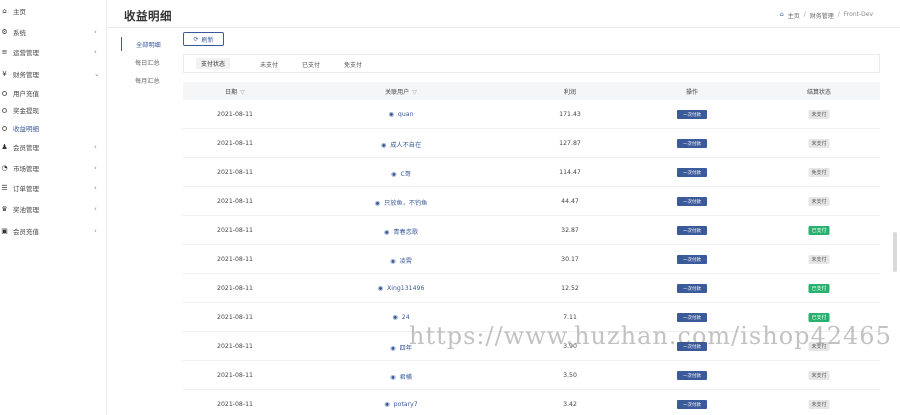 The width and height of the screenshot is (900, 415). What do you see at coordinates (405, 288) in the screenshot?
I see `cell-user-name: Xing131496` at bounding box center [405, 288].